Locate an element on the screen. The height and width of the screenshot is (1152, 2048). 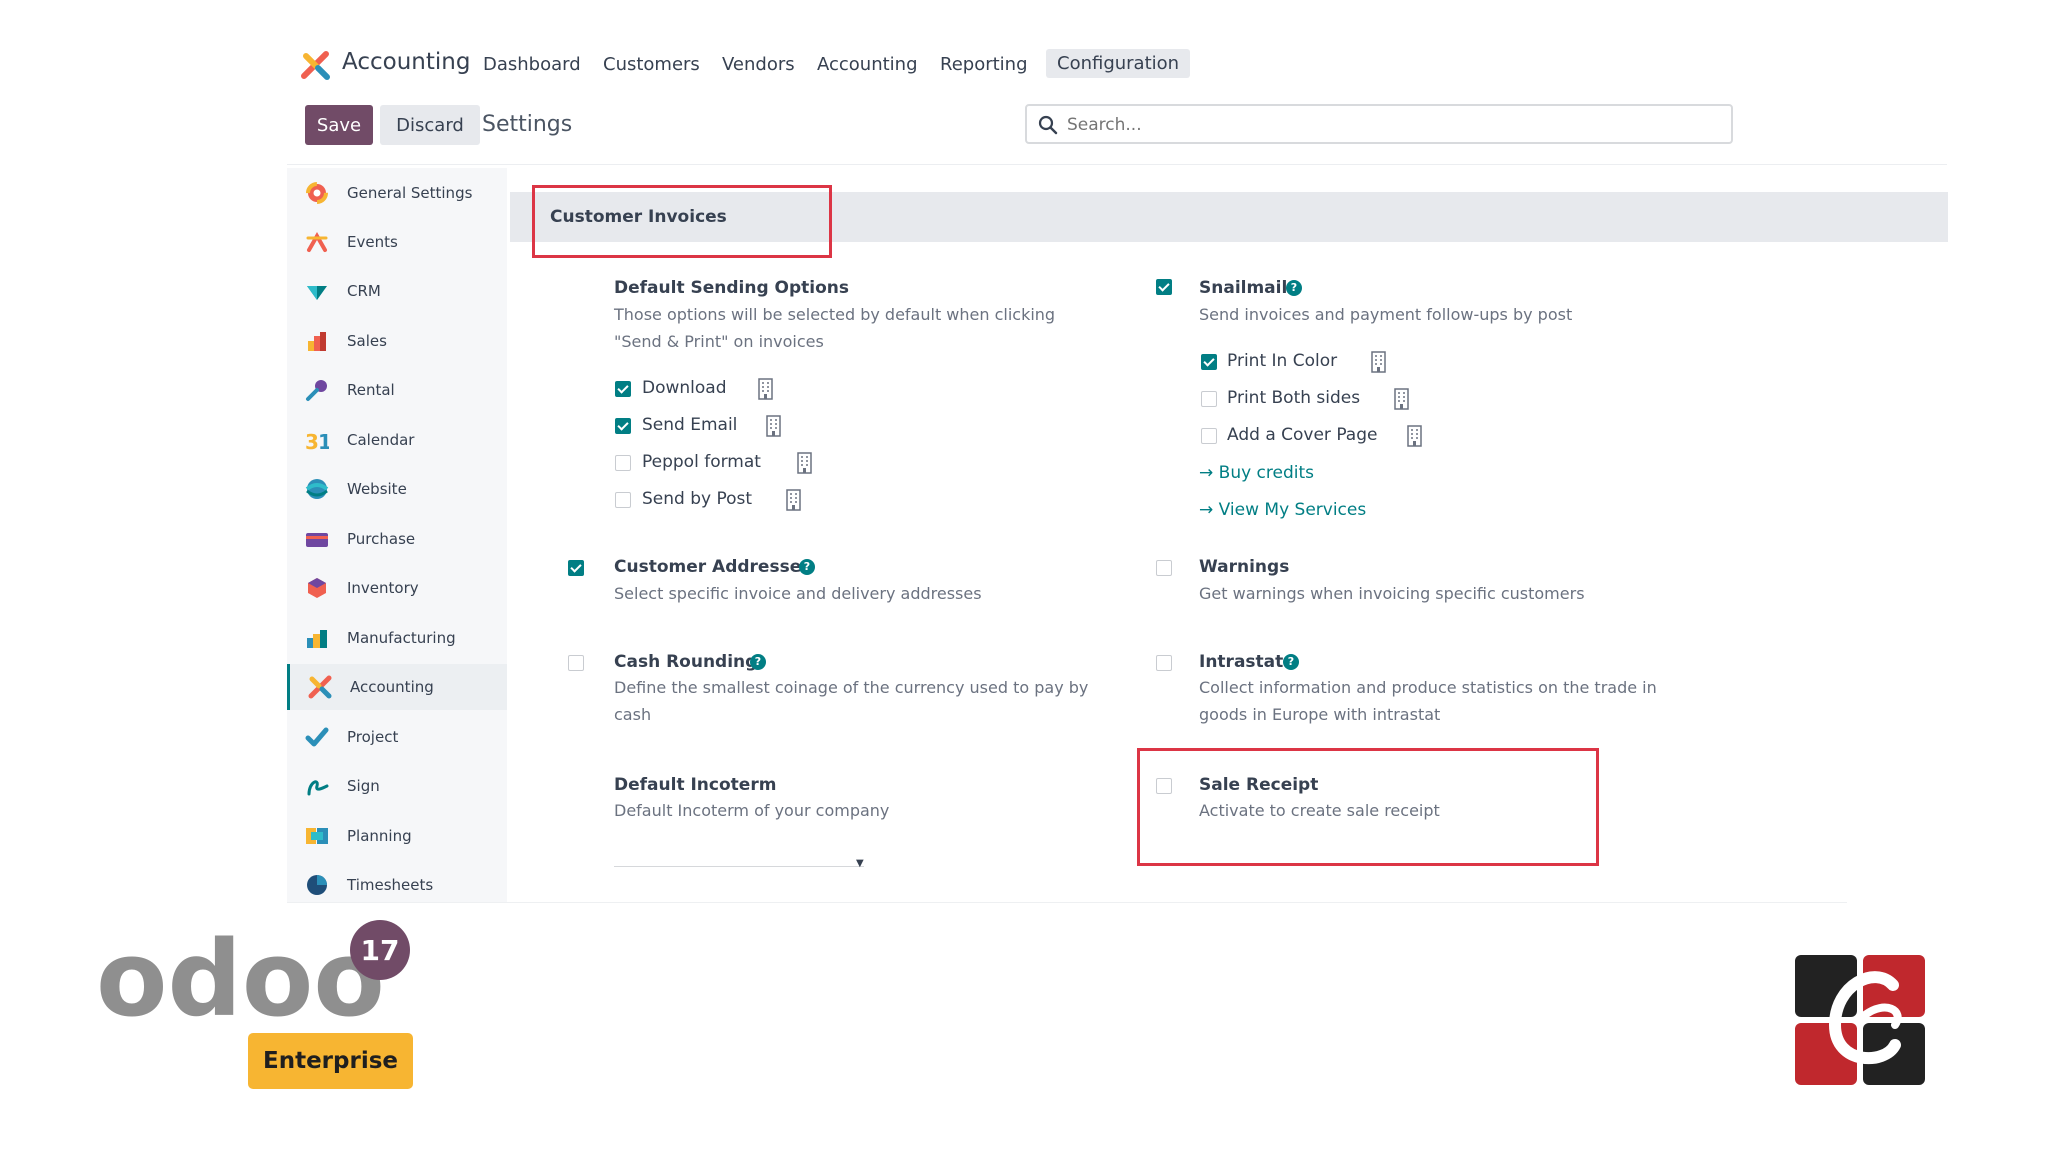
timesheets-icon is located at coordinates (317, 885).